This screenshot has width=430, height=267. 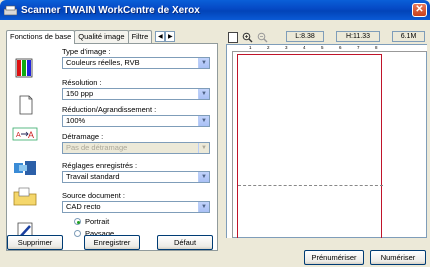 What do you see at coordinates (136, 121) in the screenshot?
I see `reduction-select: 100% ▼` at bounding box center [136, 121].